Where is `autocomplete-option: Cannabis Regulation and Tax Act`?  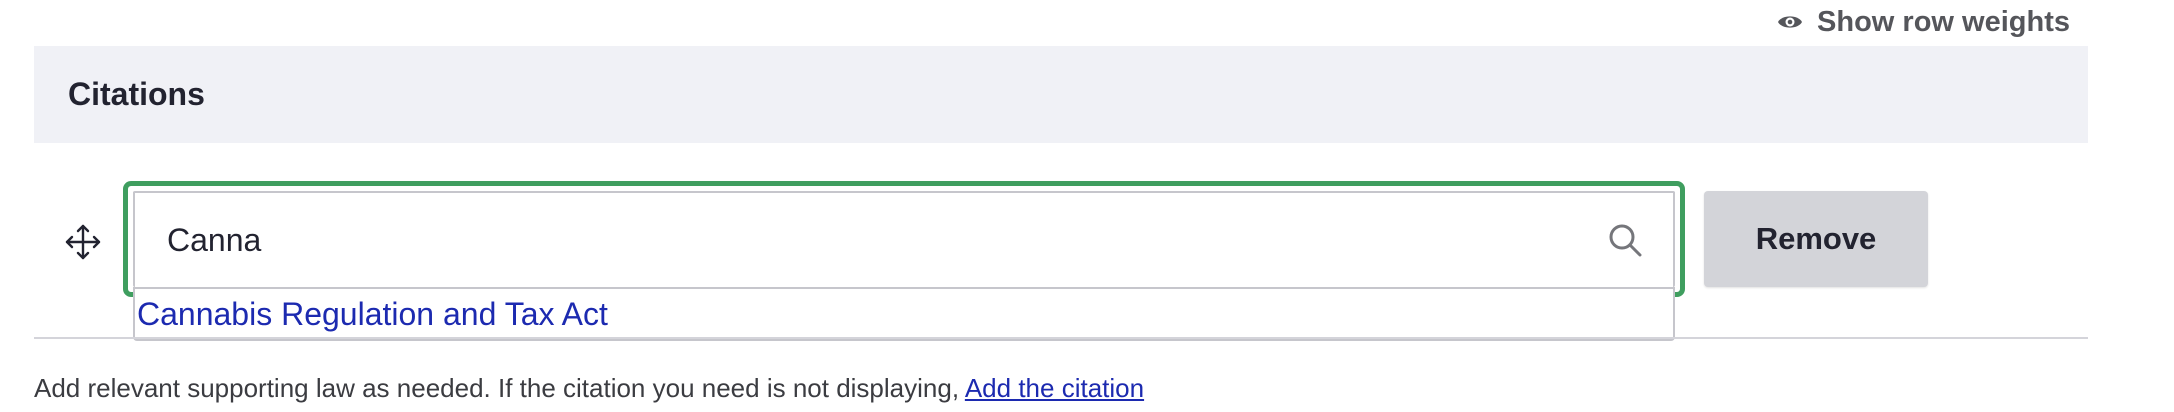
autocomplete-option: Cannabis Regulation and Tax Act is located at coordinates (372, 314).